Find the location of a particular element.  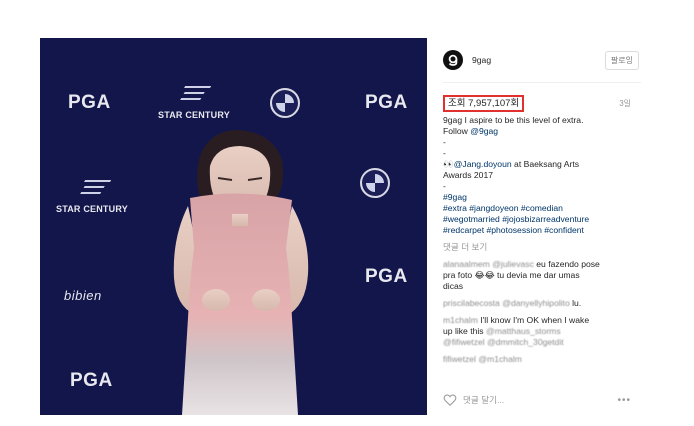

comment-footer: 댓글 달기... ••• is located at coordinates (537, 400).